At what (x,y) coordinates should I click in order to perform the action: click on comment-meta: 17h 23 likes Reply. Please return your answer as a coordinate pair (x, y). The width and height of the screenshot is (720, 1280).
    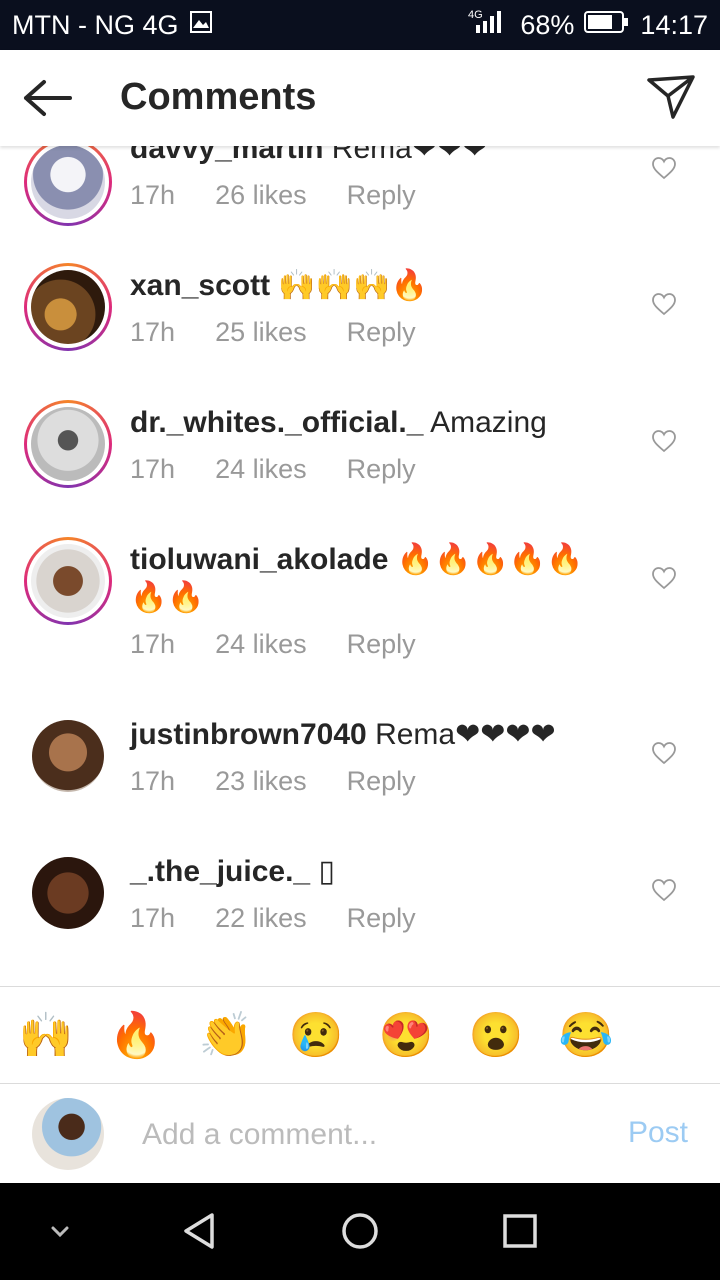
    Looking at the image, I should click on (273, 781).